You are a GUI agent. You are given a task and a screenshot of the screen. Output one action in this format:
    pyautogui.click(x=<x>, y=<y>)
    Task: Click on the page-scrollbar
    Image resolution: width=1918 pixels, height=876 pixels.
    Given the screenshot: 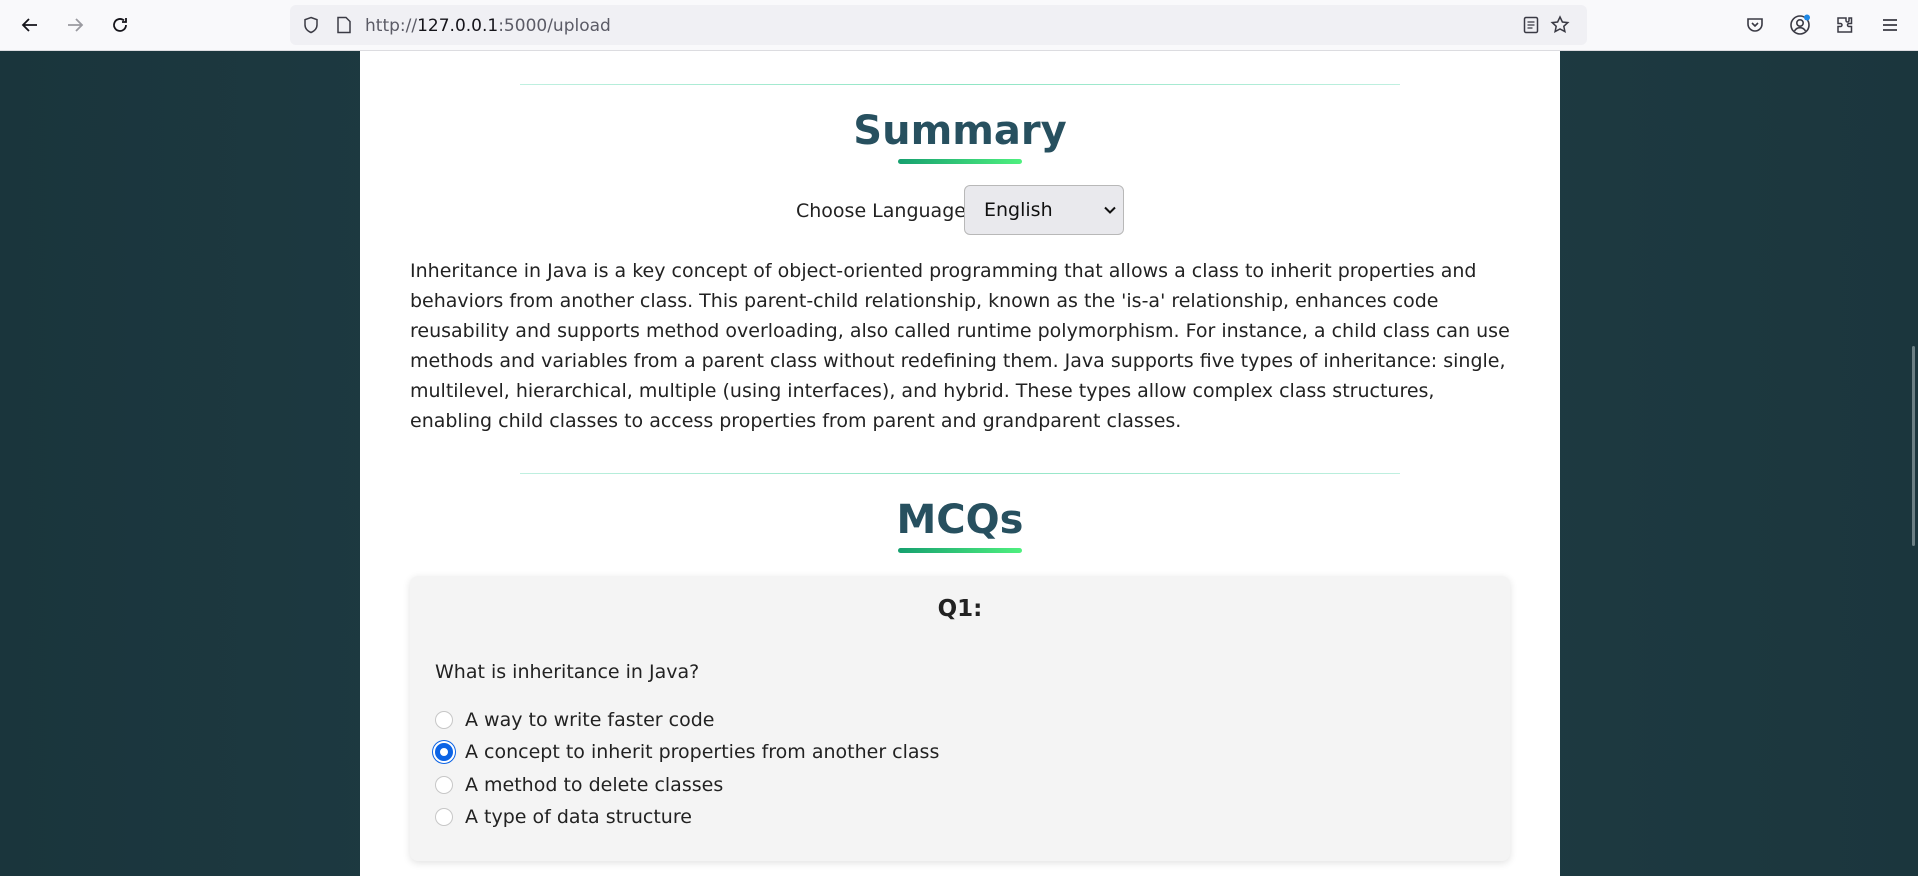 What is the action you would take?
    pyautogui.click(x=1912, y=463)
    